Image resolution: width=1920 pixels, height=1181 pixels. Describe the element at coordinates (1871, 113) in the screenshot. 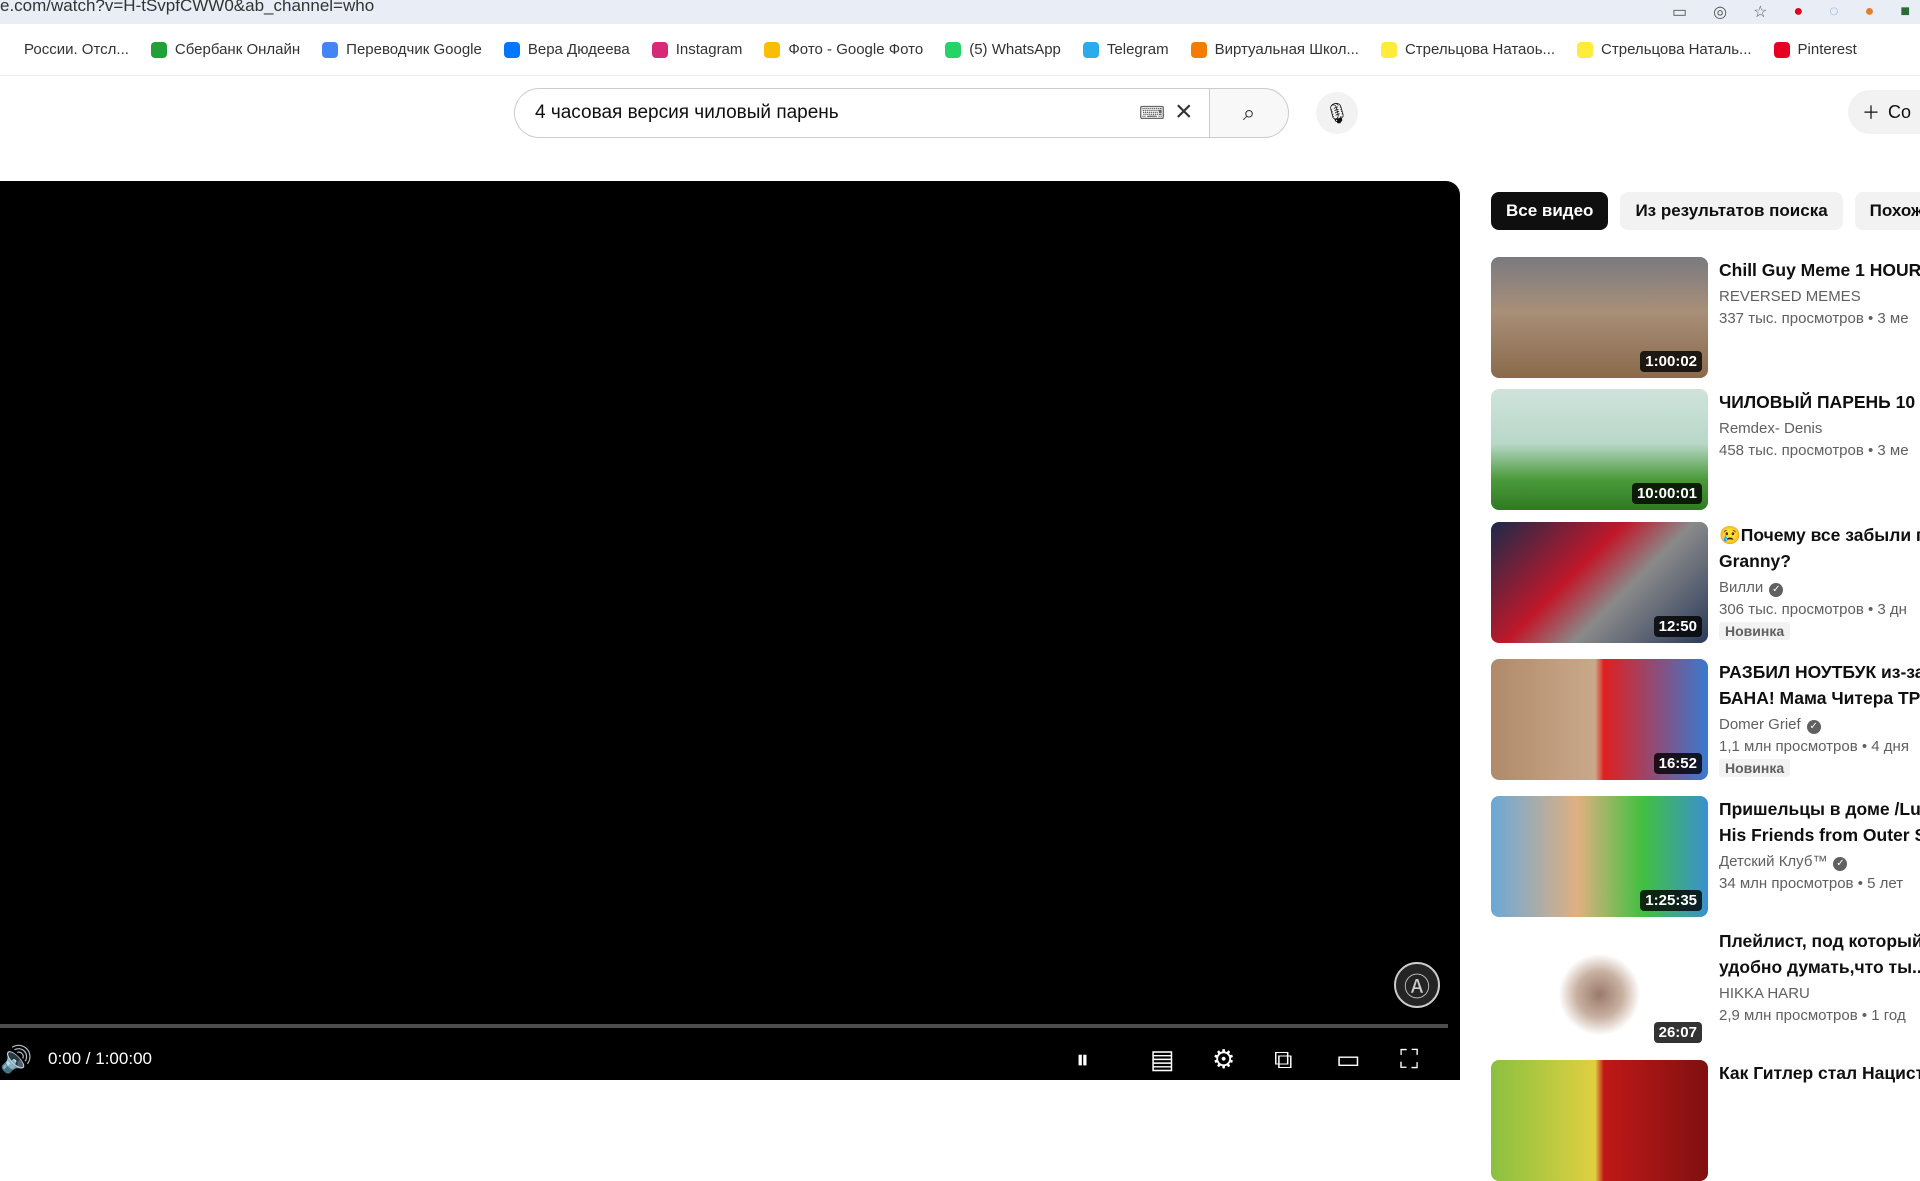

I see `plus-icon: ＋` at that location.